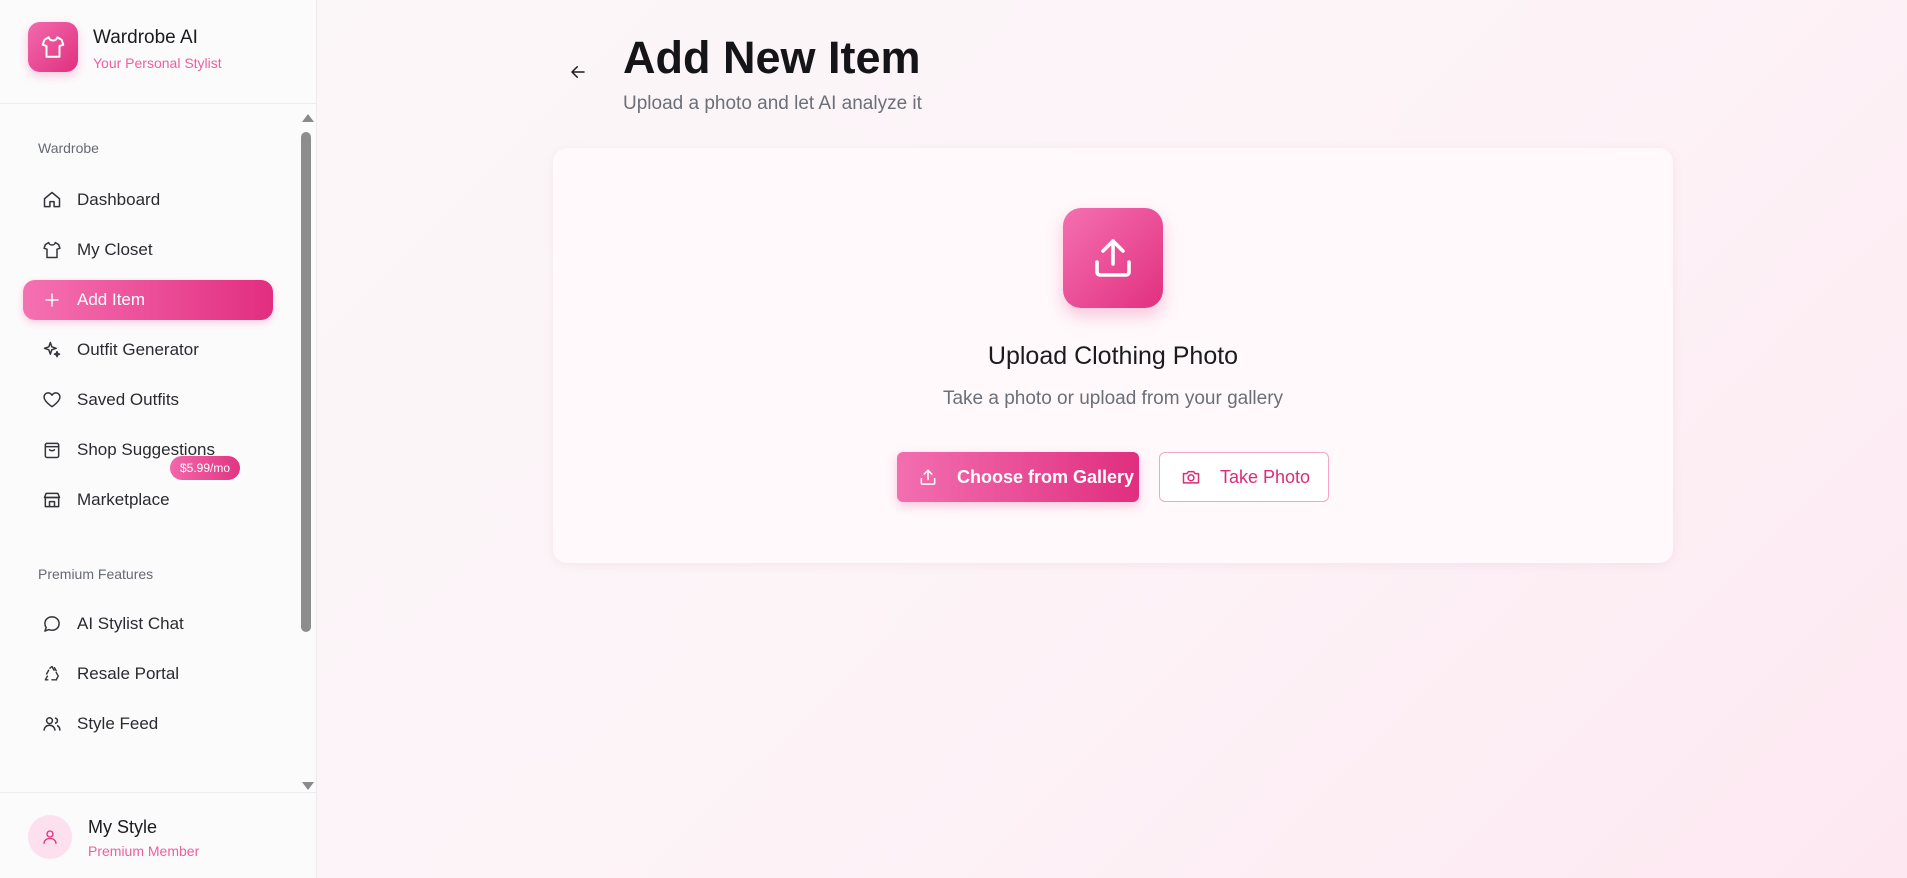  Describe the element at coordinates (115, 249) in the screenshot. I see `sidebar-item-label: My Closet` at that location.